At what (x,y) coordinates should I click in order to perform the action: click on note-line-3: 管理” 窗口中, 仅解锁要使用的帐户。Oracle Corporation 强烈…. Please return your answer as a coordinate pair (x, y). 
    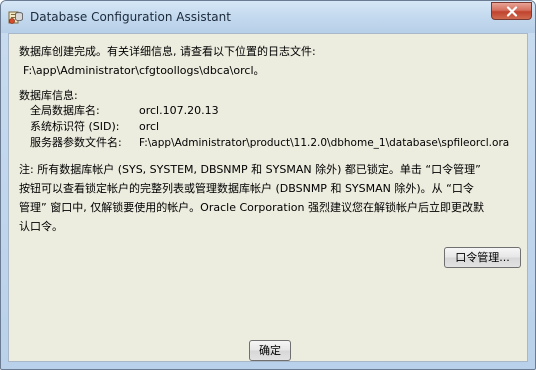
    Looking at the image, I should click on (251, 207).